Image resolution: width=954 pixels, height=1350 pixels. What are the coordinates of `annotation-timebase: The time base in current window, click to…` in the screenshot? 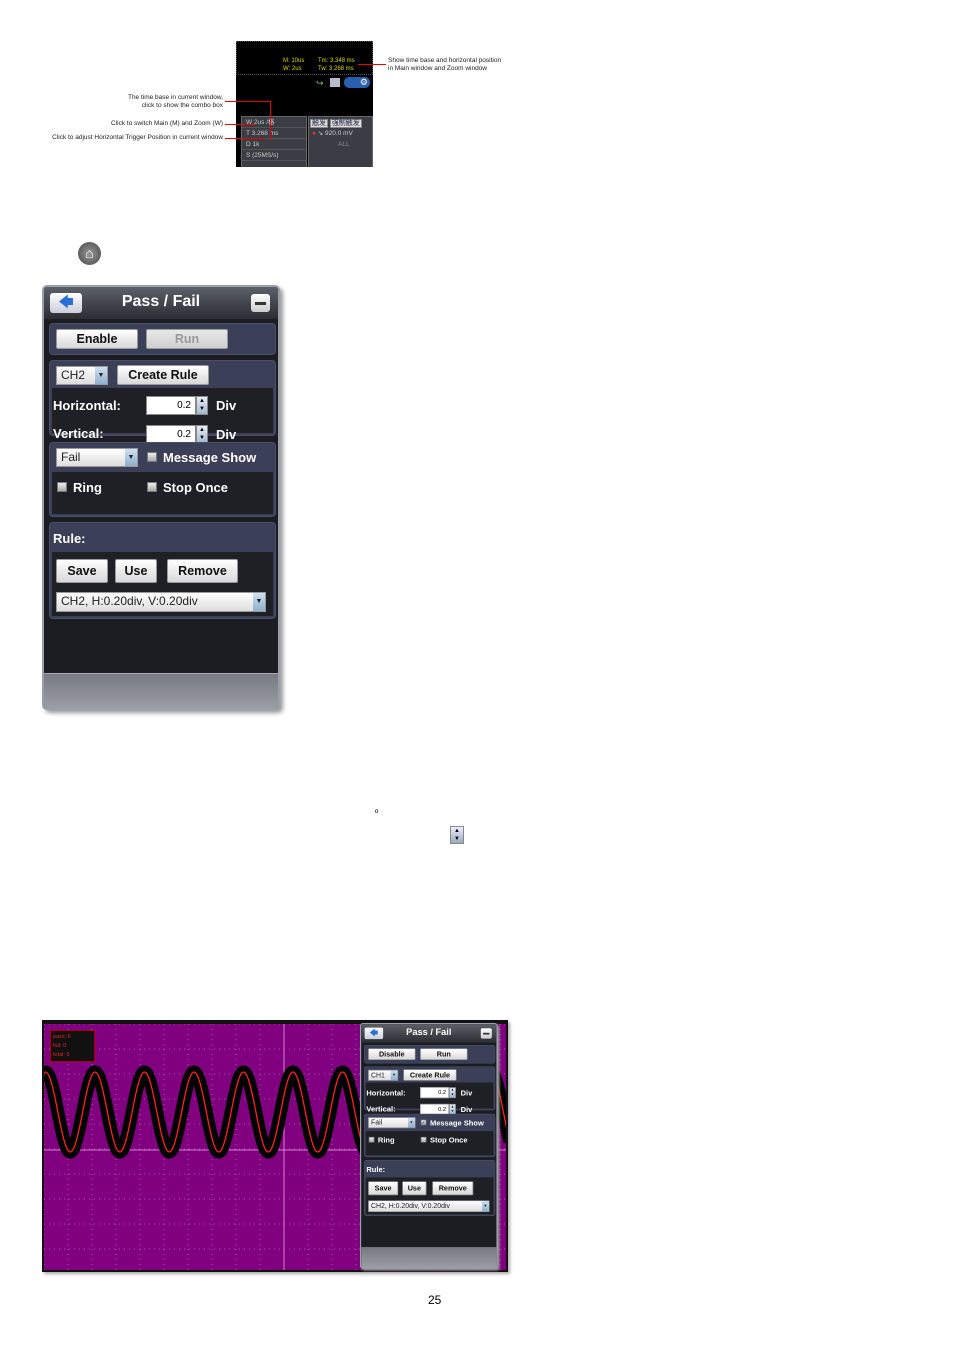 It's located at (175, 101).